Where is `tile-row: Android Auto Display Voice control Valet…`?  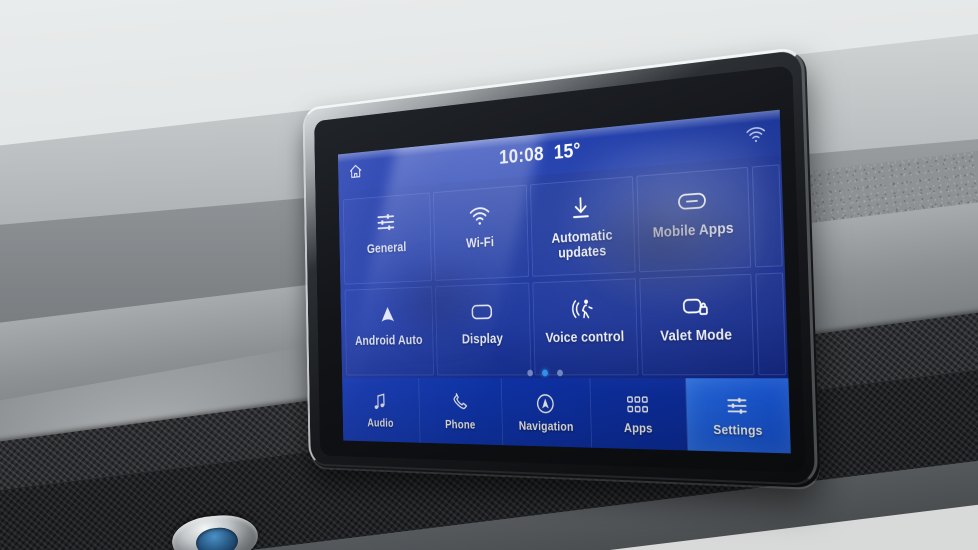
tile-row: Android Auto Display Voice control Valet… is located at coordinates (565, 323).